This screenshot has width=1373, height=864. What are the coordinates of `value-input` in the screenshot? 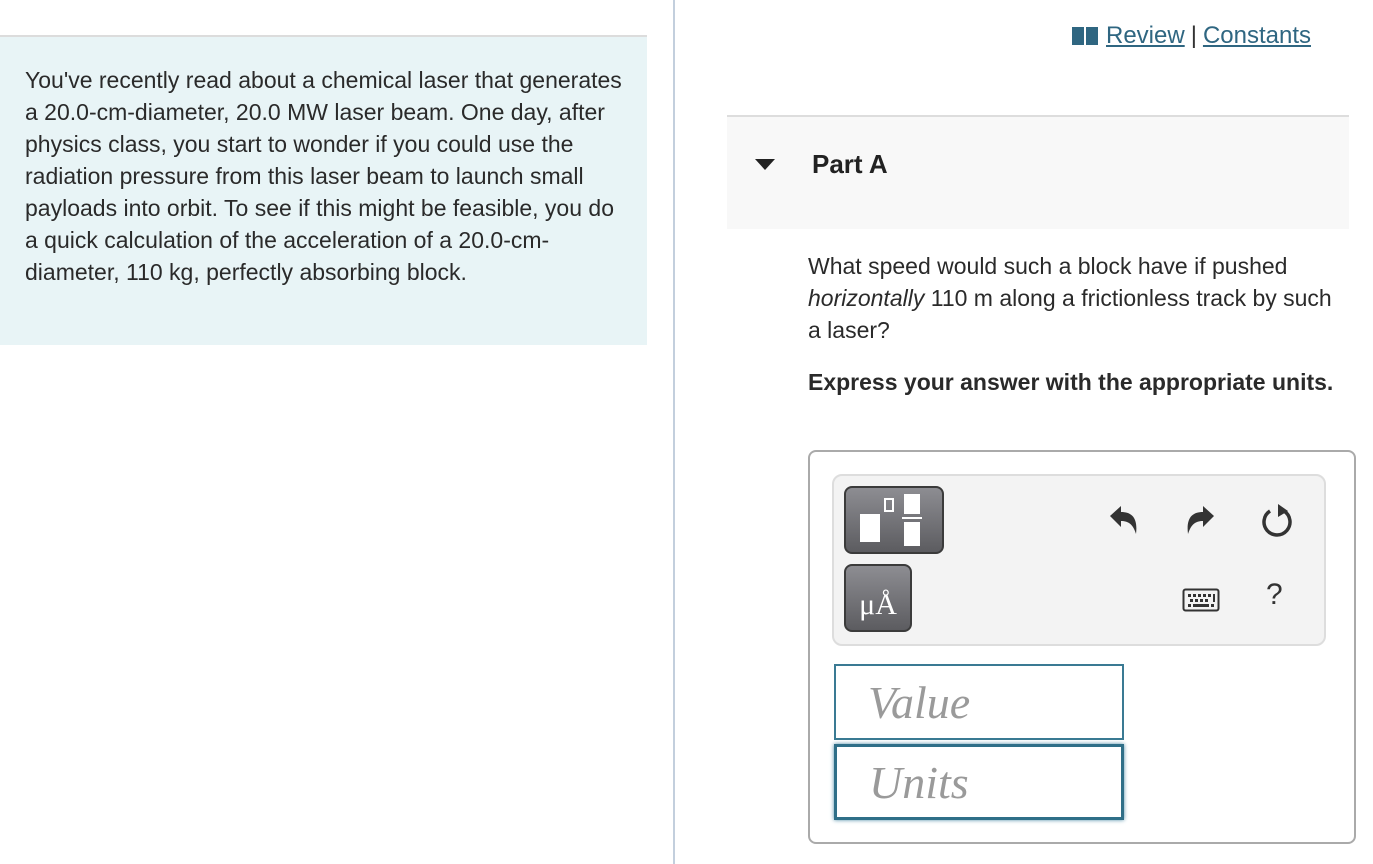 It's located at (979, 702).